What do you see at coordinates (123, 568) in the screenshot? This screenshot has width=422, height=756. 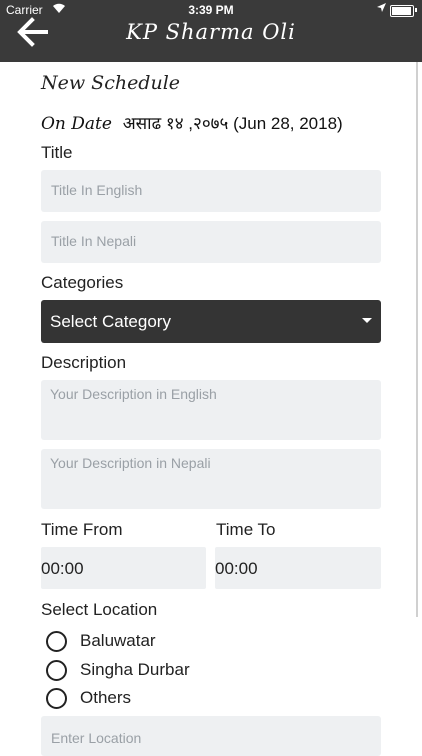 I see `time-from-input: 00:00` at bounding box center [123, 568].